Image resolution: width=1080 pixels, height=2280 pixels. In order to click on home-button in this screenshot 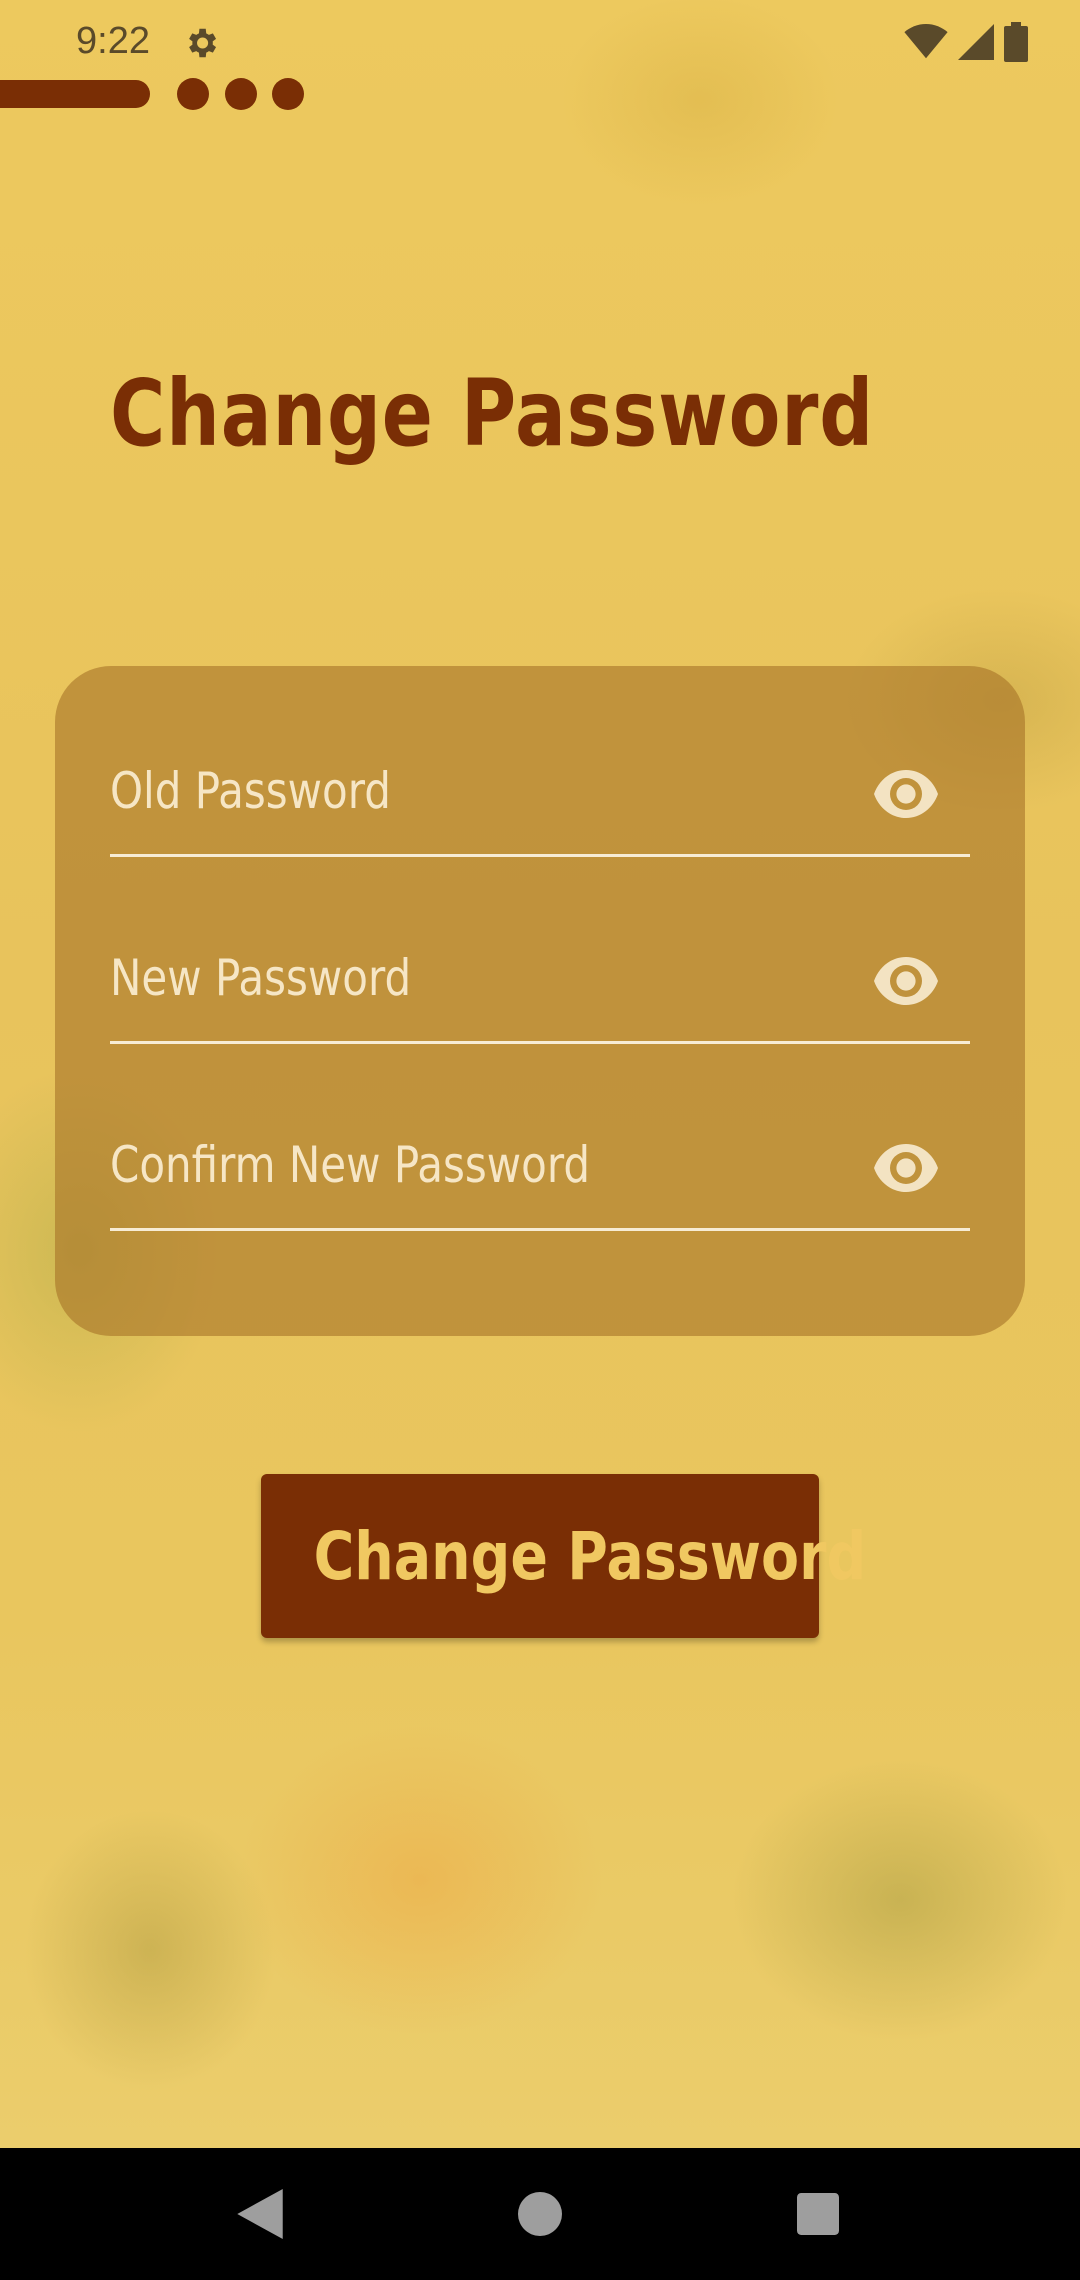, I will do `click(540, 2214)`.